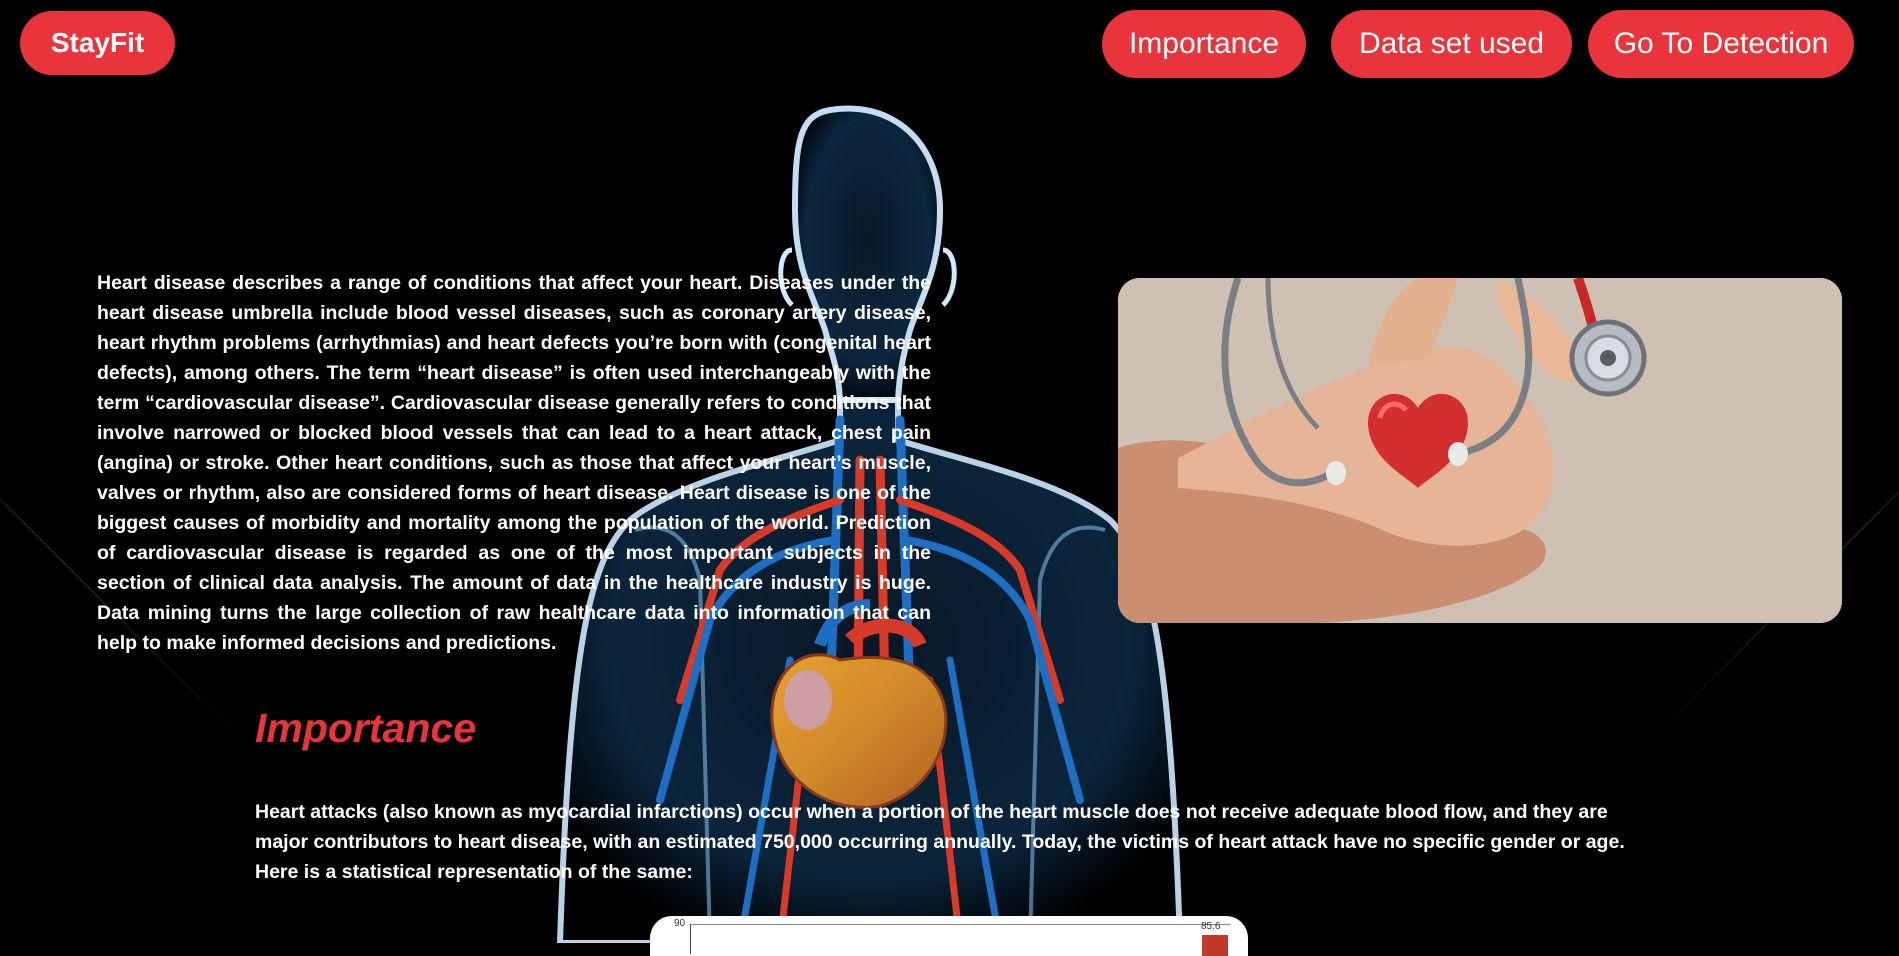 Image resolution: width=1899 pixels, height=956 pixels. Describe the element at coordinates (1451, 44) in the screenshot. I see `nav-dataset-button: Data set used` at that location.